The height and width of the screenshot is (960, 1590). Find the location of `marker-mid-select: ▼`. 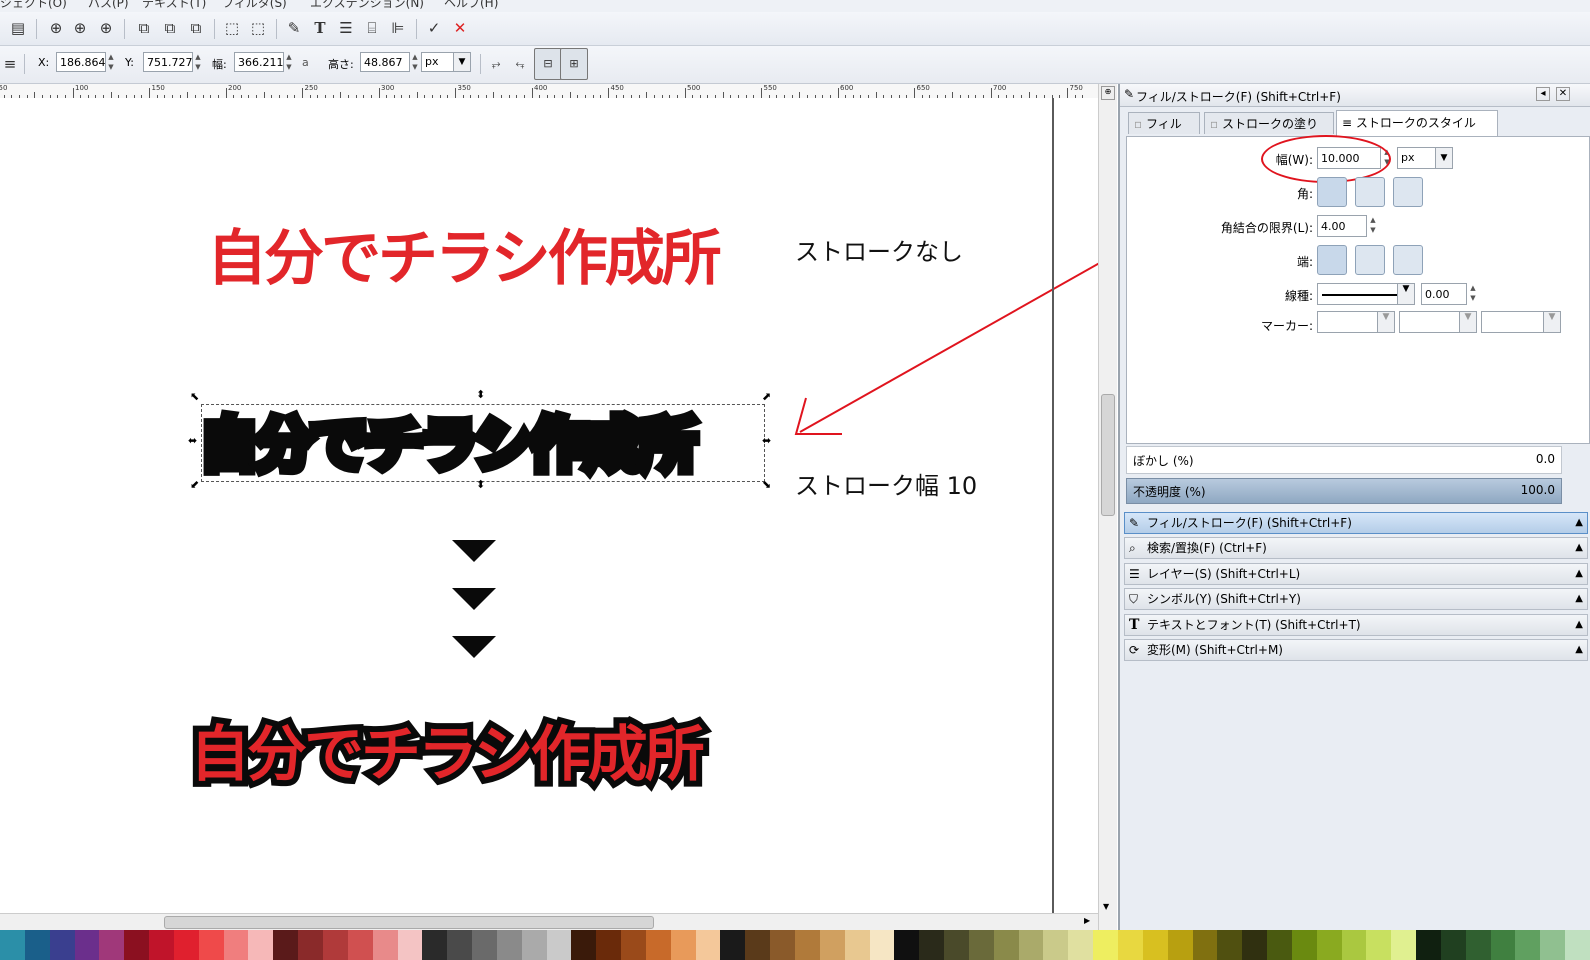

marker-mid-select: ▼ is located at coordinates (1438, 322).